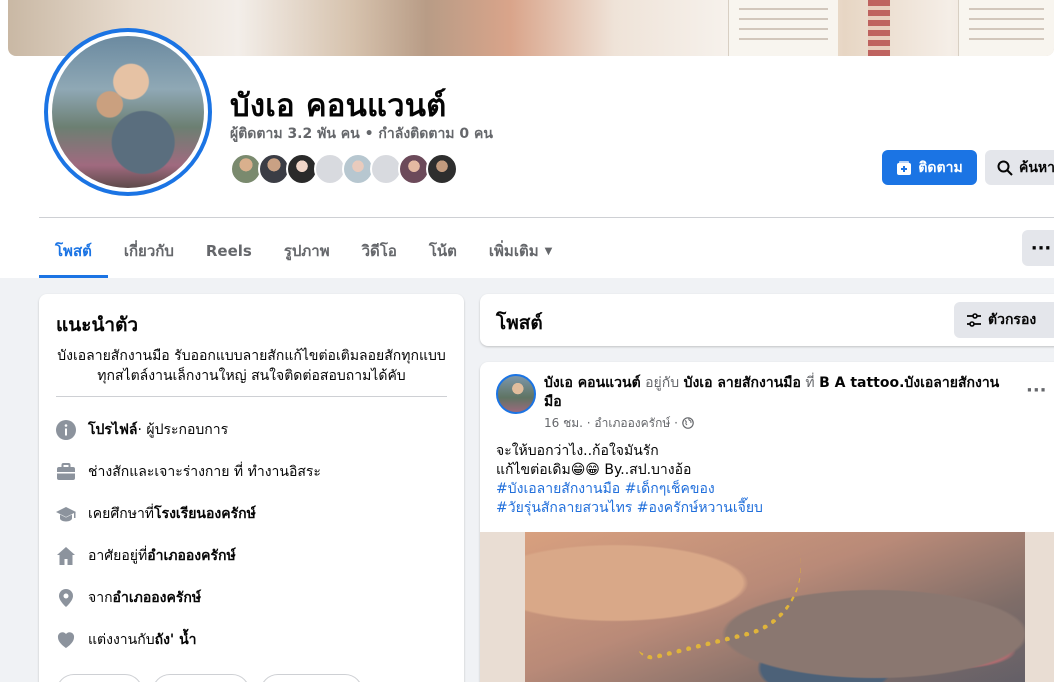 The height and width of the screenshot is (682, 1054). What do you see at coordinates (442, 169) in the screenshot?
I see `follower-avatar` at bounding box center [442, 169].